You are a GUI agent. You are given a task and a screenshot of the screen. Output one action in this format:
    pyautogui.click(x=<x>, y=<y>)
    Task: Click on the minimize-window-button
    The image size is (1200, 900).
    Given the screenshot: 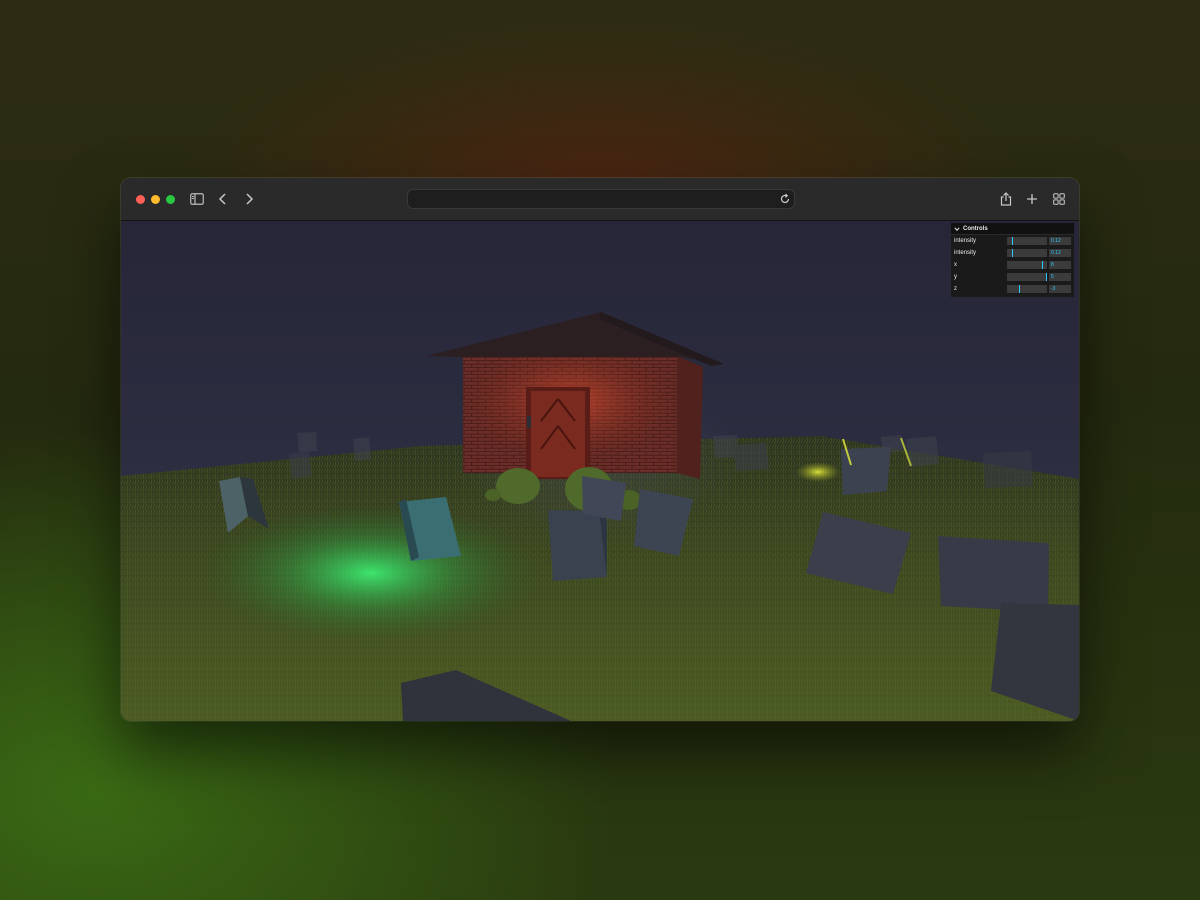 What is the action you would take?
    pyautogui.click(x=155, y=199)
    